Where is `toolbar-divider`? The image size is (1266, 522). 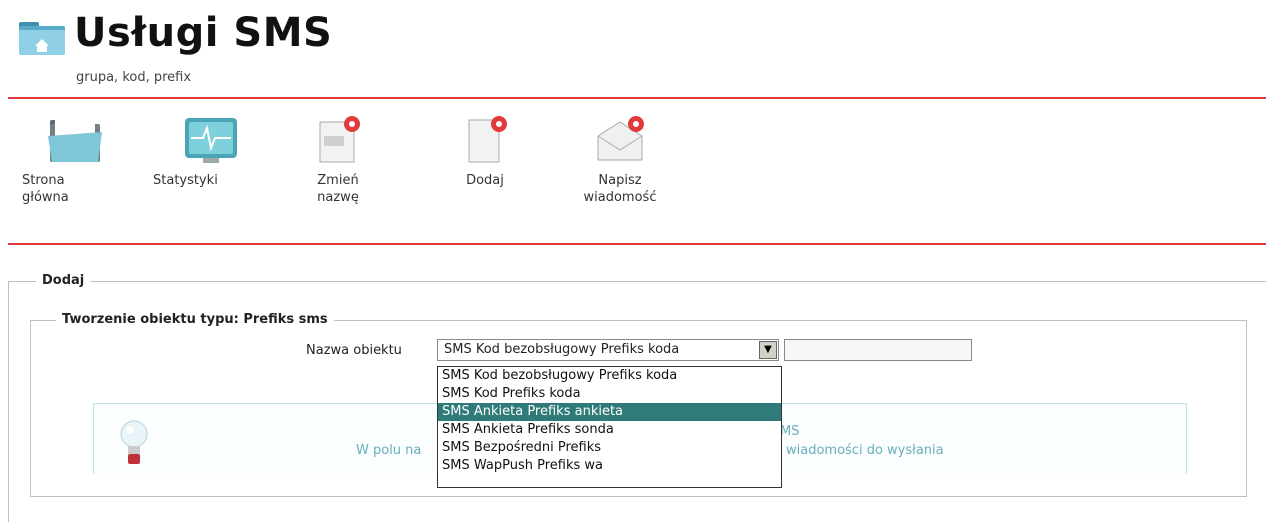
toolbar-divider is located at coordinates (637, 244).